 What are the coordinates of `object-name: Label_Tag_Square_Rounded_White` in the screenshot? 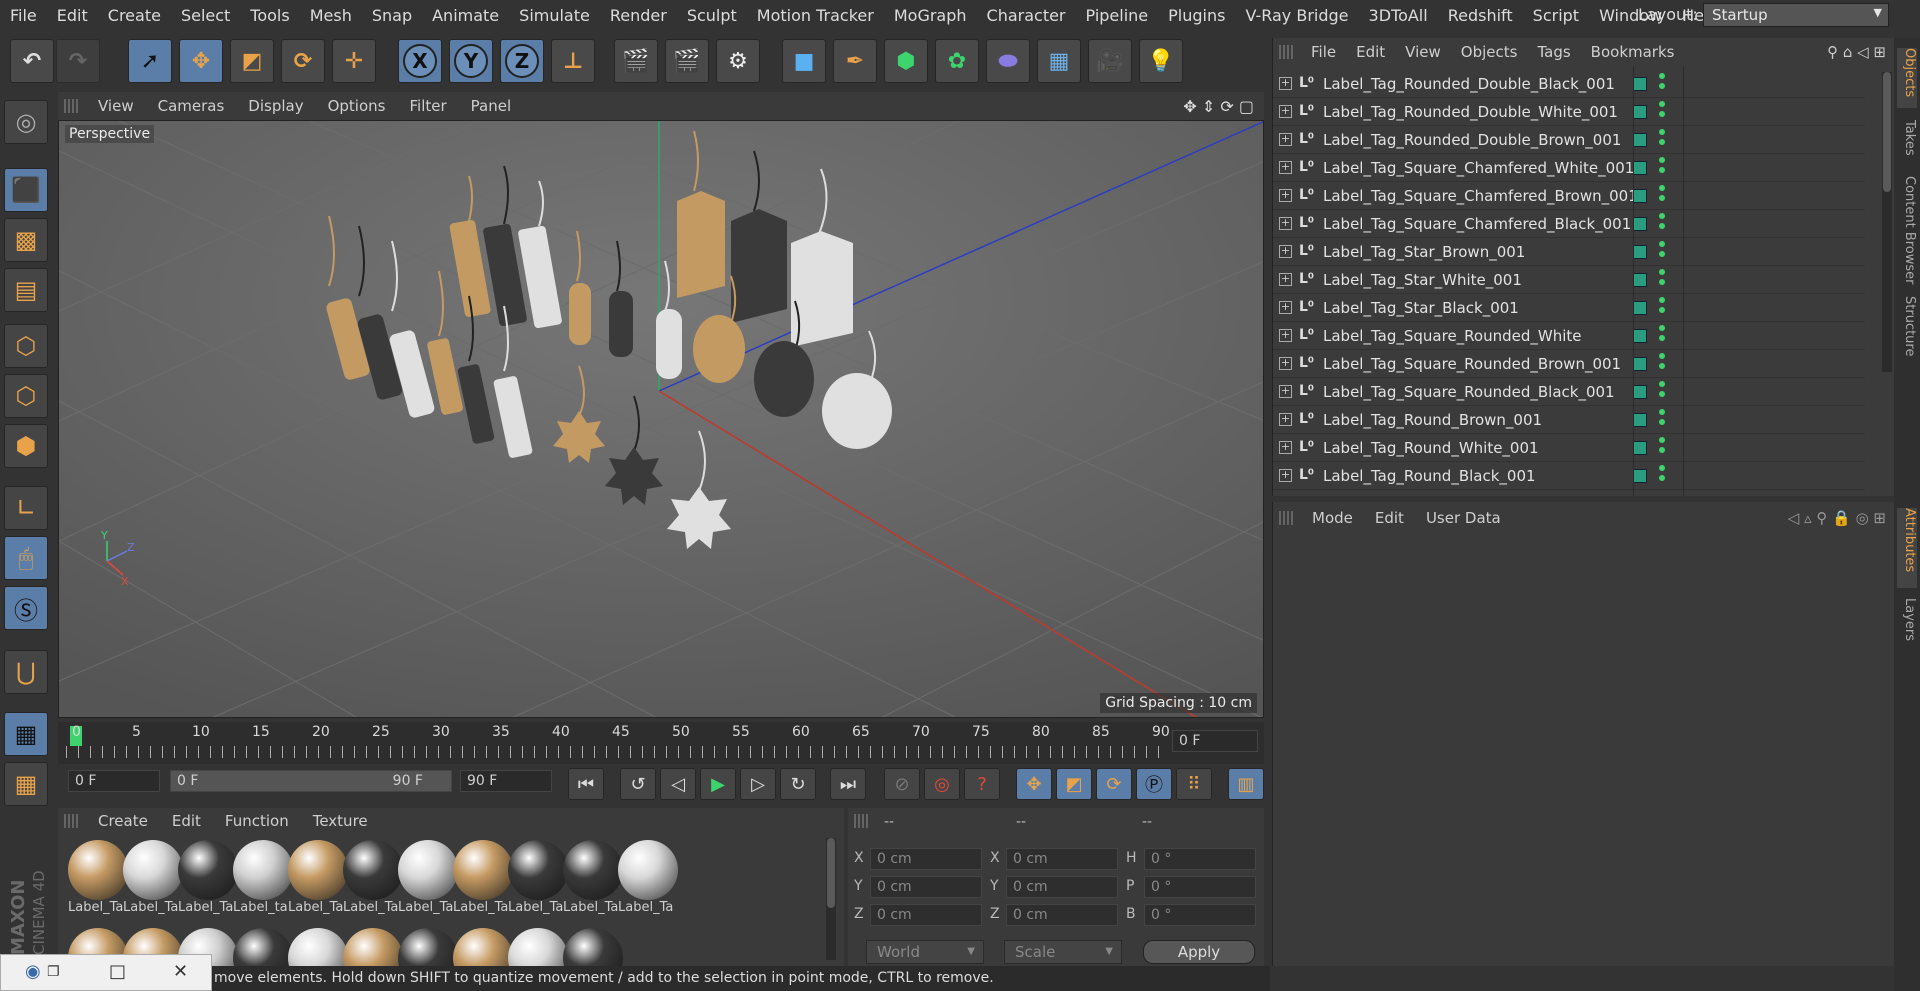 It's located at (1452, 336).